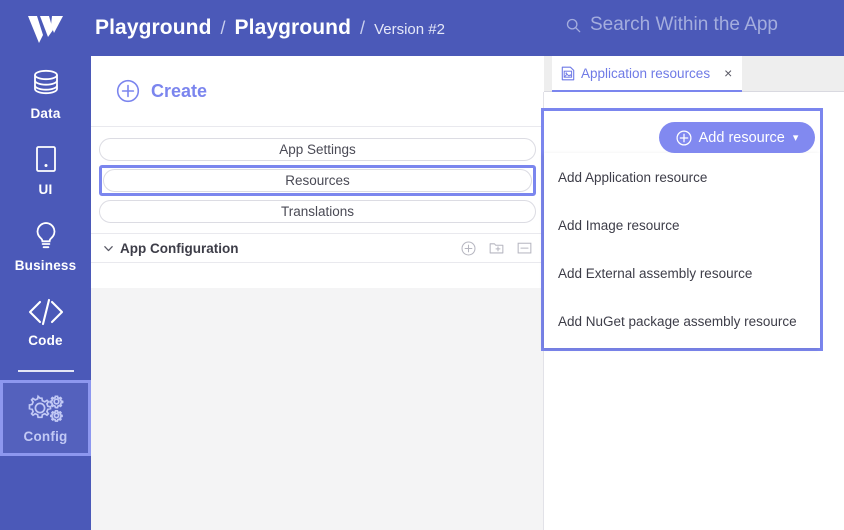 The height and width of the screenshot is (530, 844). I want to click on lightbulb-icon, so click(45, 234).